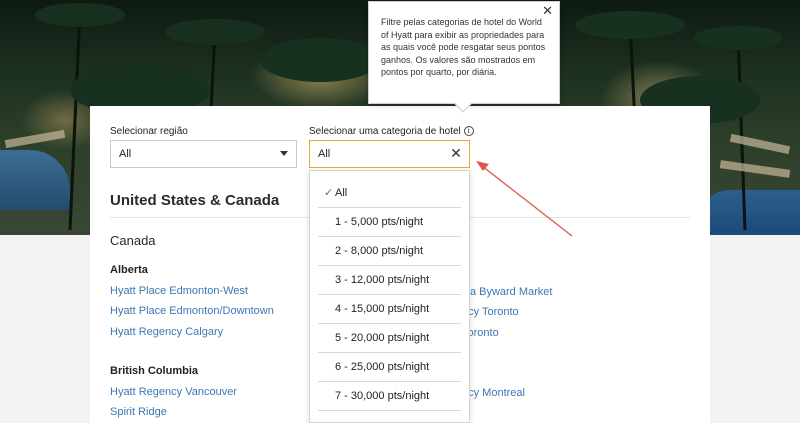  What do you see at coordinates (203, 154) in the screenshot?
I see `region-select: All` at bounding box center [203, 154].